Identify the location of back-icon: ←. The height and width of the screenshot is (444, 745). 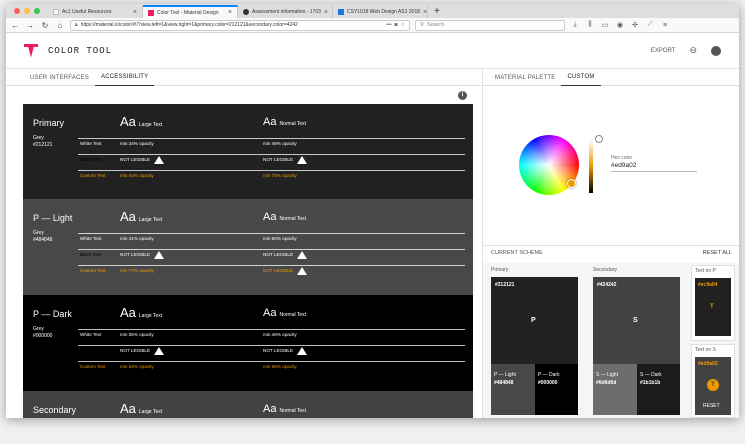
(15, 25).